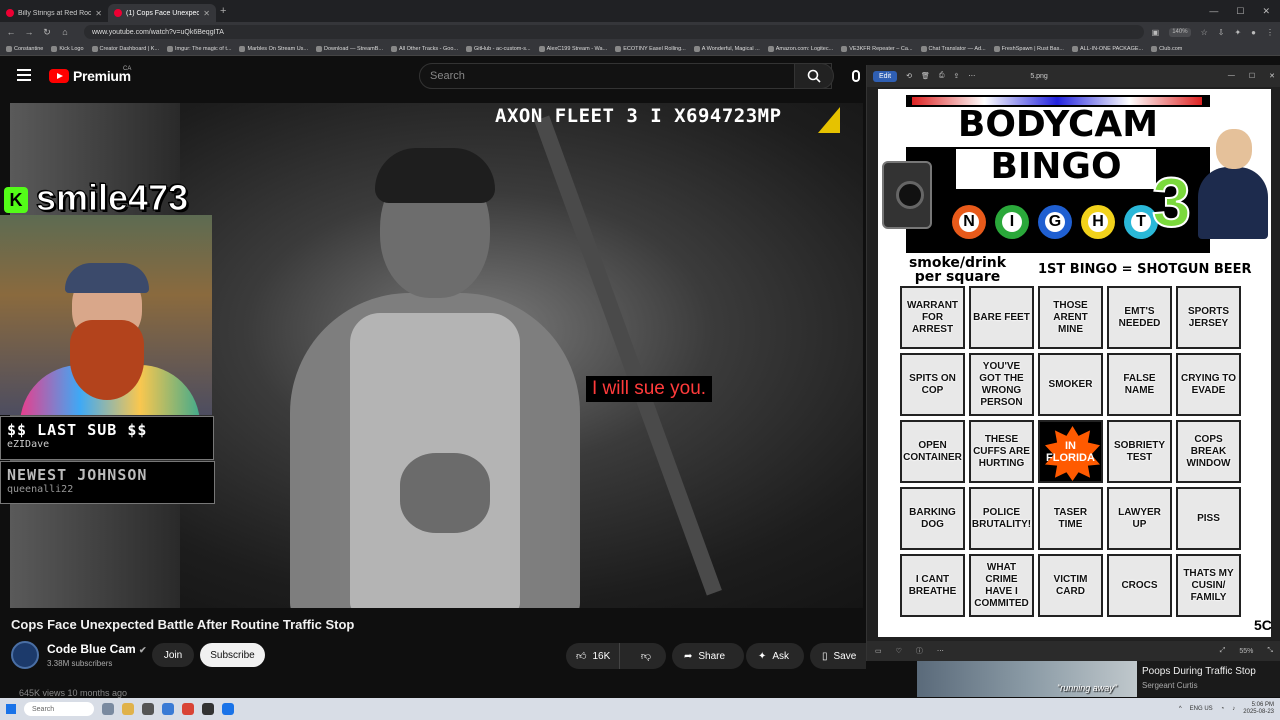 This screenshot has width=1280, height=720. Describe the element at coordinates (1204, 32) in the screenshot. I see `star-icon: ☆` at that location.